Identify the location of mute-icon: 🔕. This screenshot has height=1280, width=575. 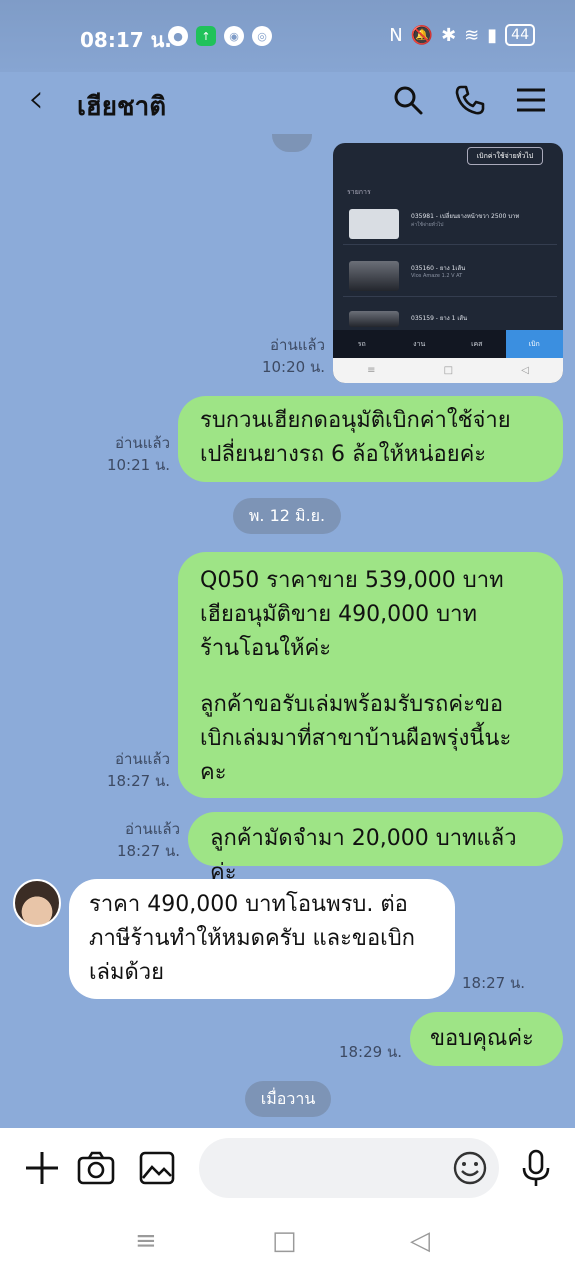
(422, 35).